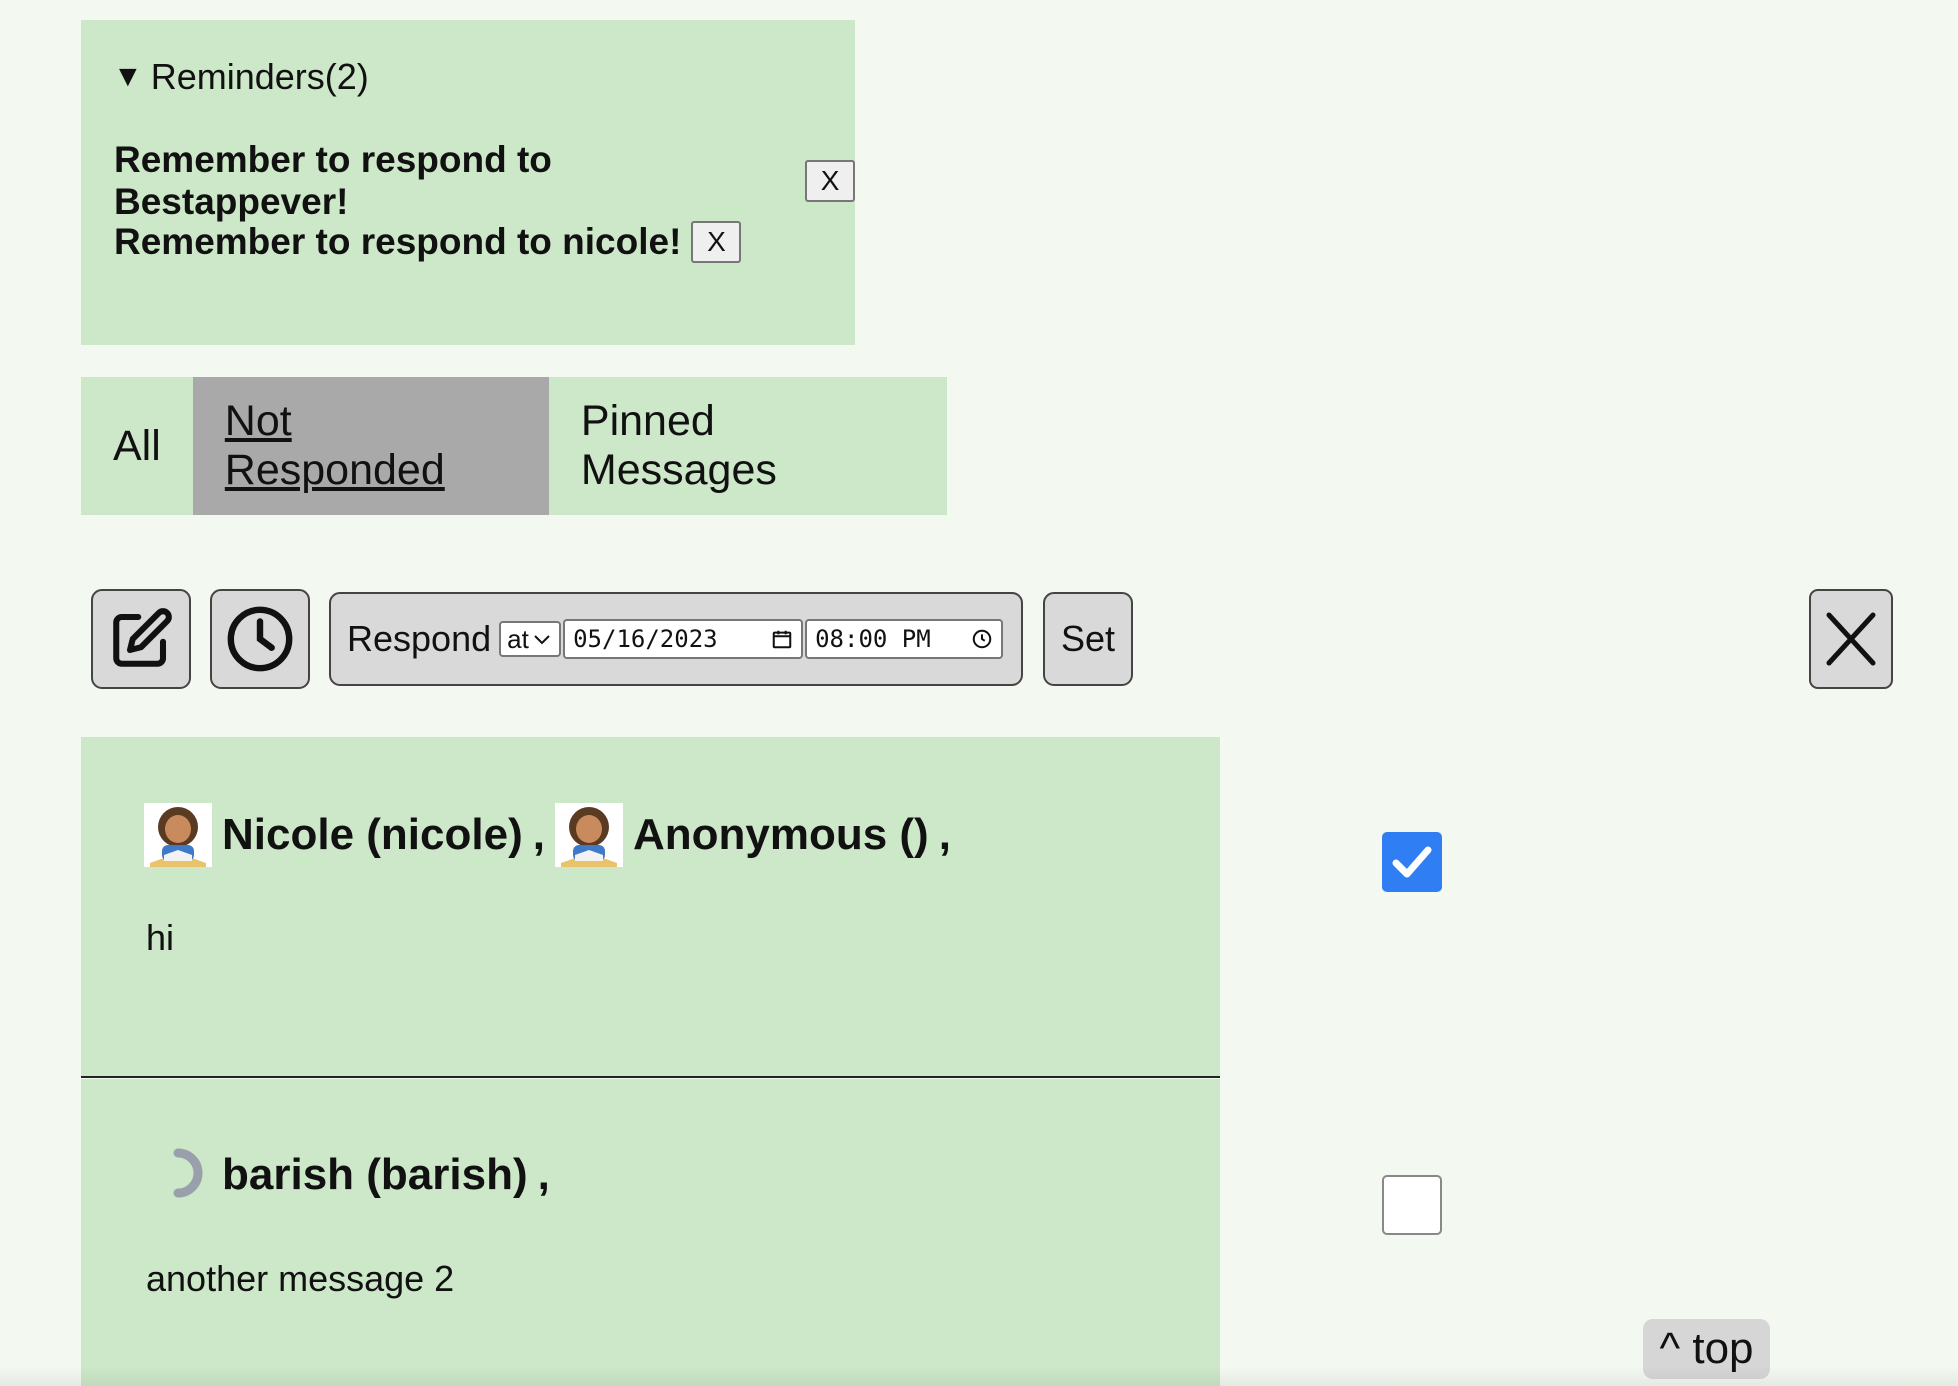 The width and height of the screenshot is (1958, 1386). I want to click on message-text: hi, so click(160, 937).